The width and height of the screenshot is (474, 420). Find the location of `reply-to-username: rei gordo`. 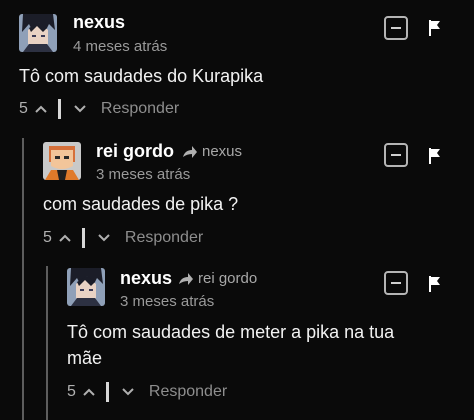

reply-to-username: rei gordo is located at coordinates (227, 278).